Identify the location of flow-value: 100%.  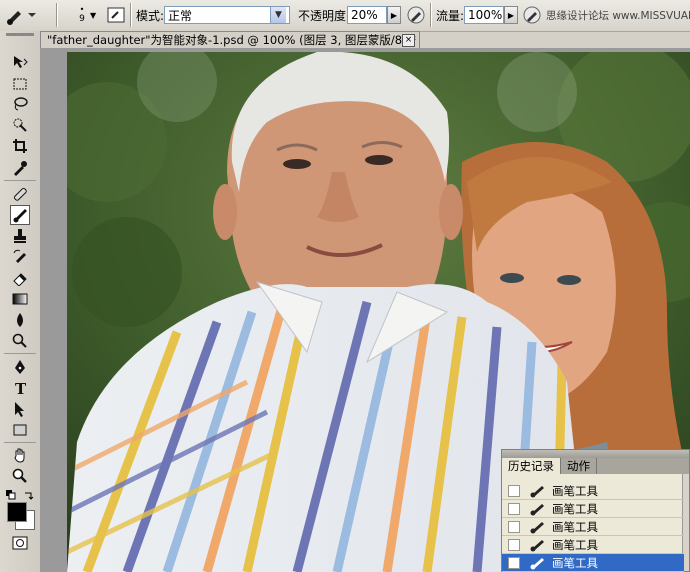
(485, 15).